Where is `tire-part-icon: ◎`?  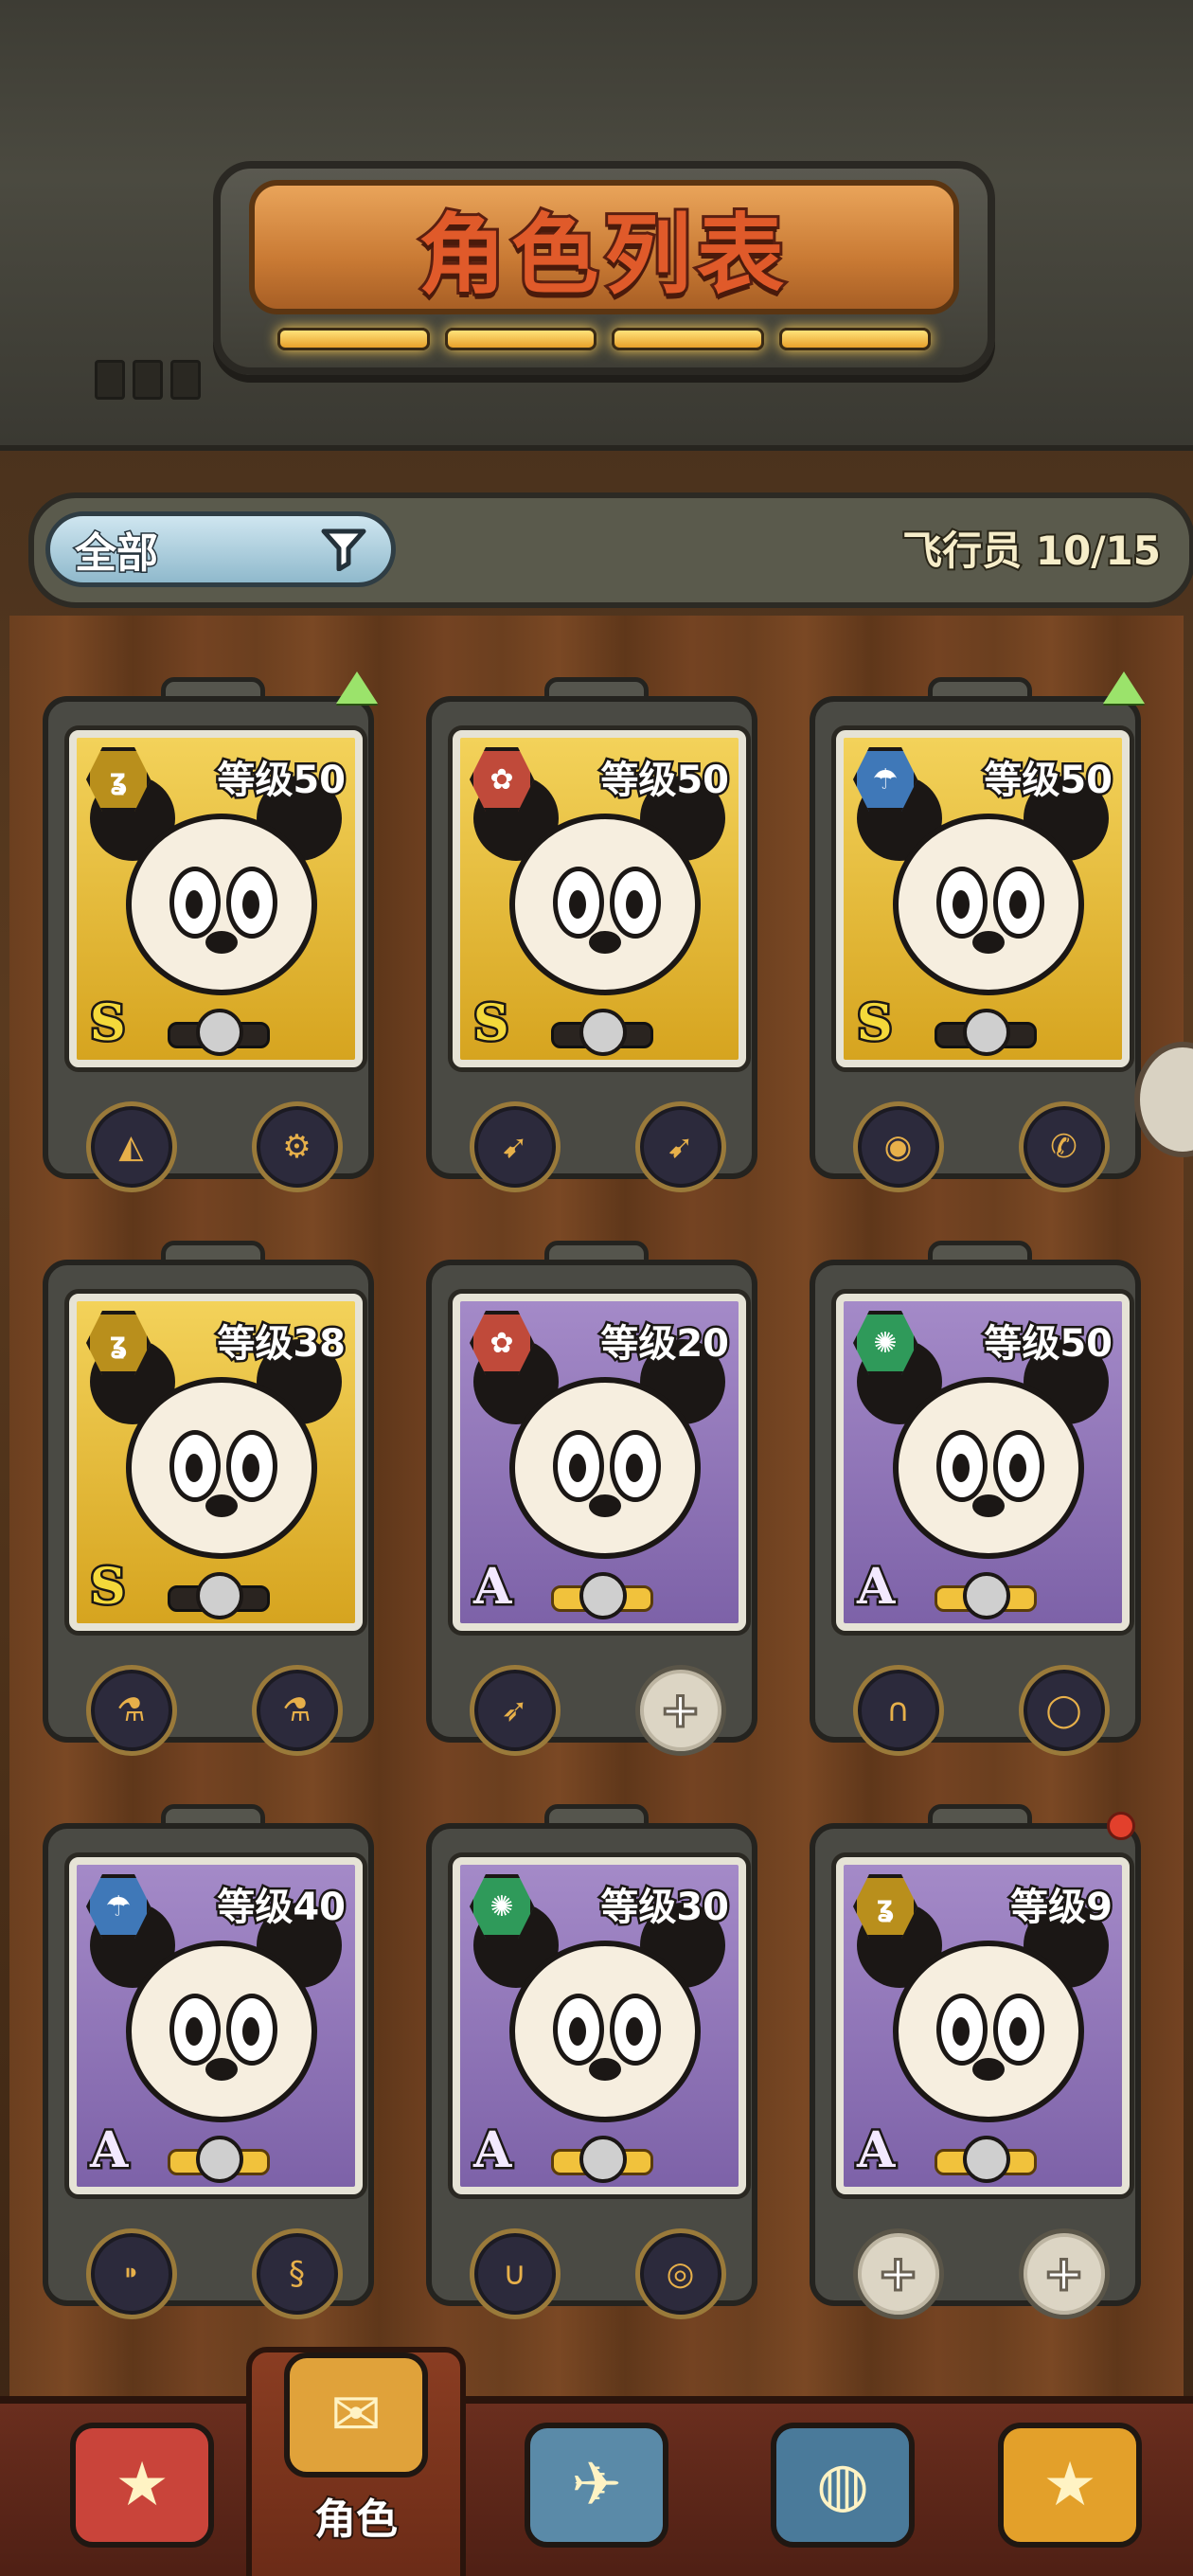 tire-part-icon: ◎ is located at coordinates (680, 2273).